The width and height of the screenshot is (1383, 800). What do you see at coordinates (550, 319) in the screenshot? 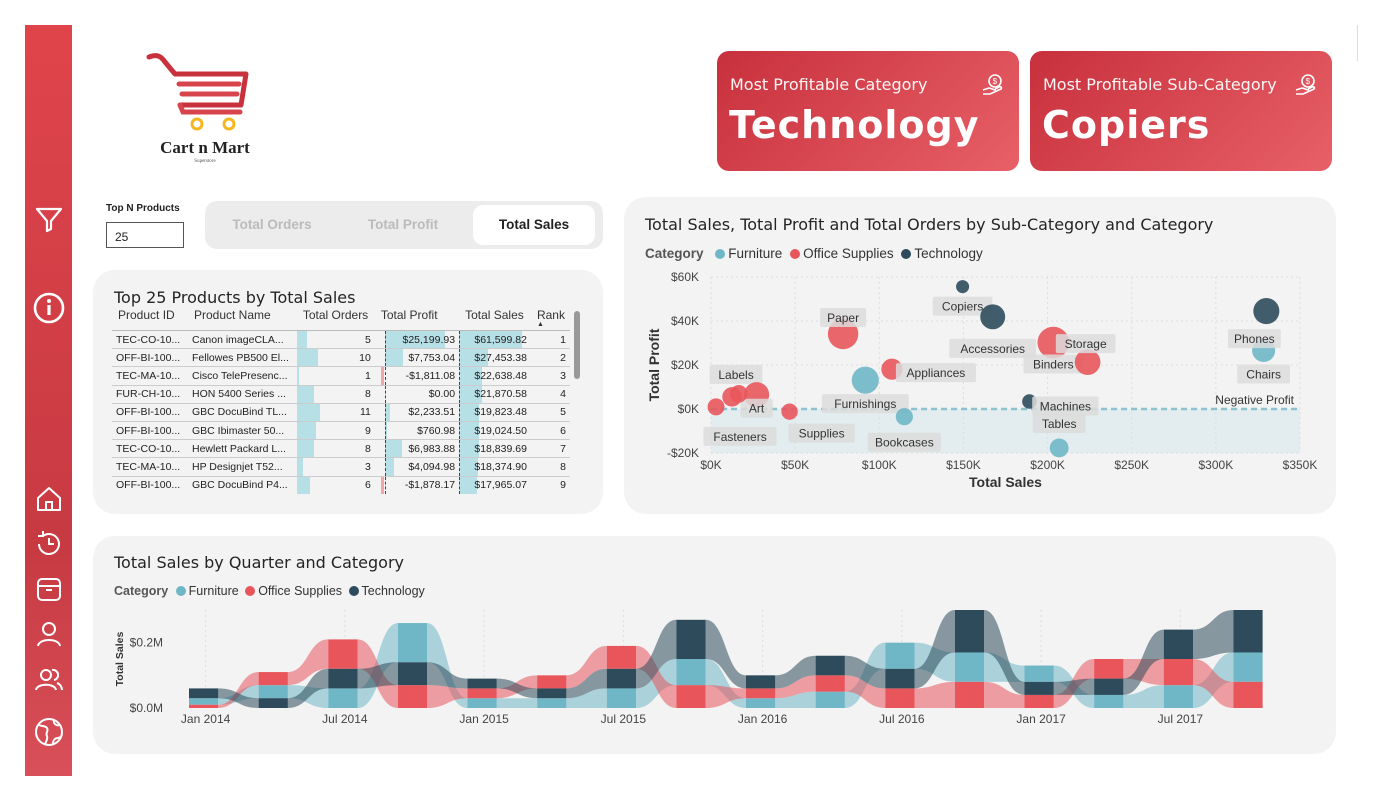
I see `column-header: Rank ▲` at bounding box center [550, 319].